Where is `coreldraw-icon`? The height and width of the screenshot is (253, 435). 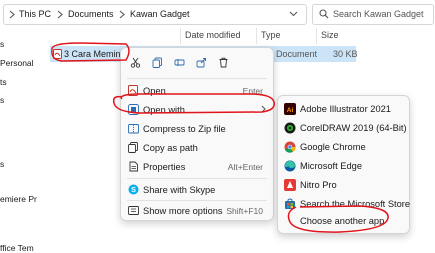
coreldraw-icon is located at coordinates (290, 128).